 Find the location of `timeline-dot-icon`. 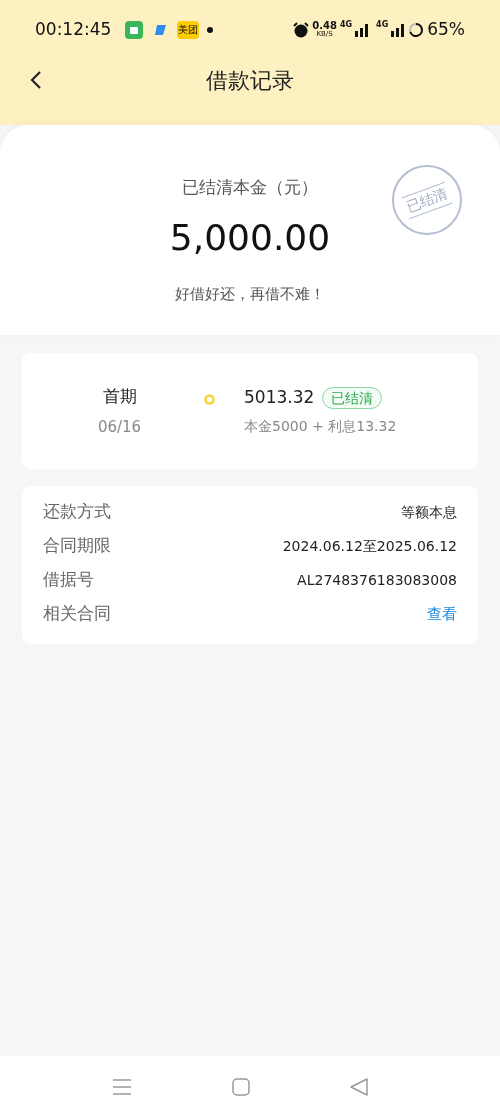

timeline-dot-icon is located at coordinates (209, 399).